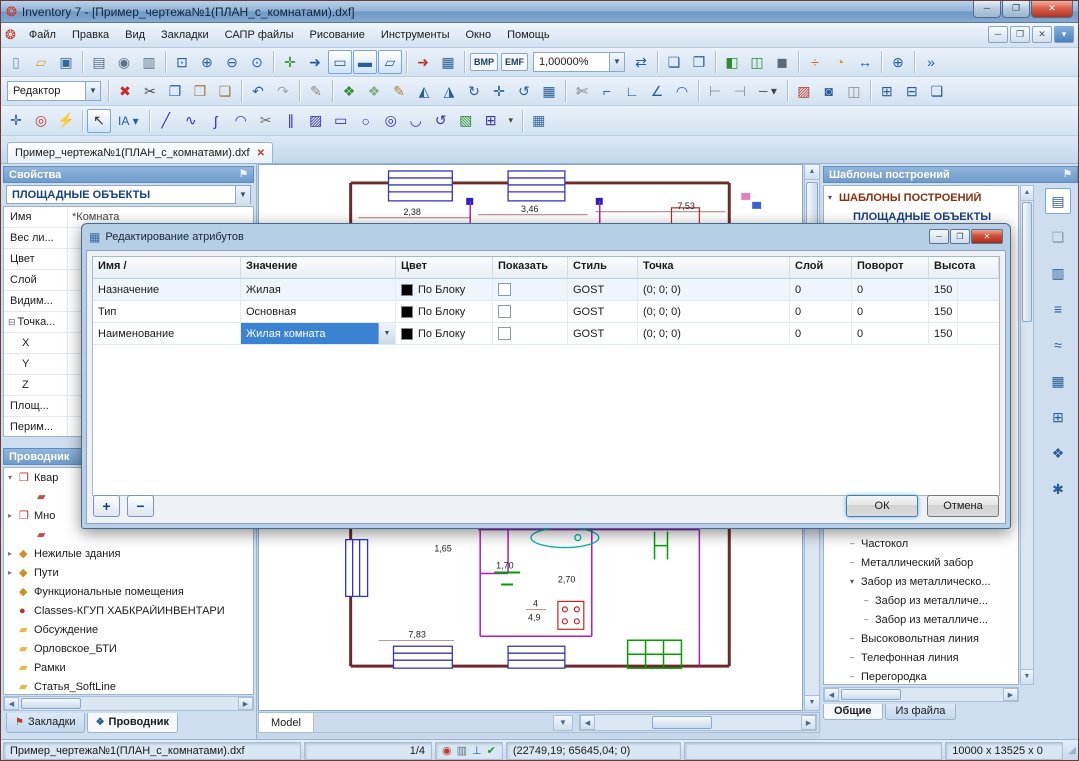 Image resolution: width=1079 pixels, height=761 pixels. I want to click on region-dark-icon: ◼, so click(782, 62).